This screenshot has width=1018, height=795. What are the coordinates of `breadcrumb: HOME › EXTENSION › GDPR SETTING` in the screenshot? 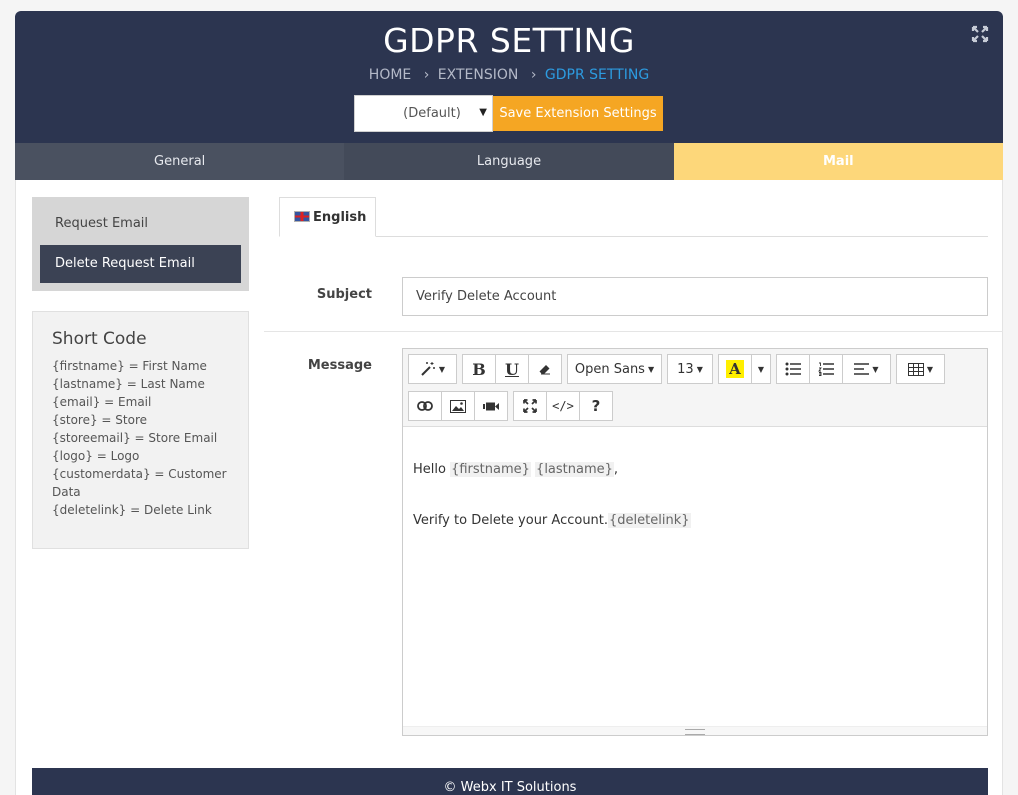 It's located at (509, 75).